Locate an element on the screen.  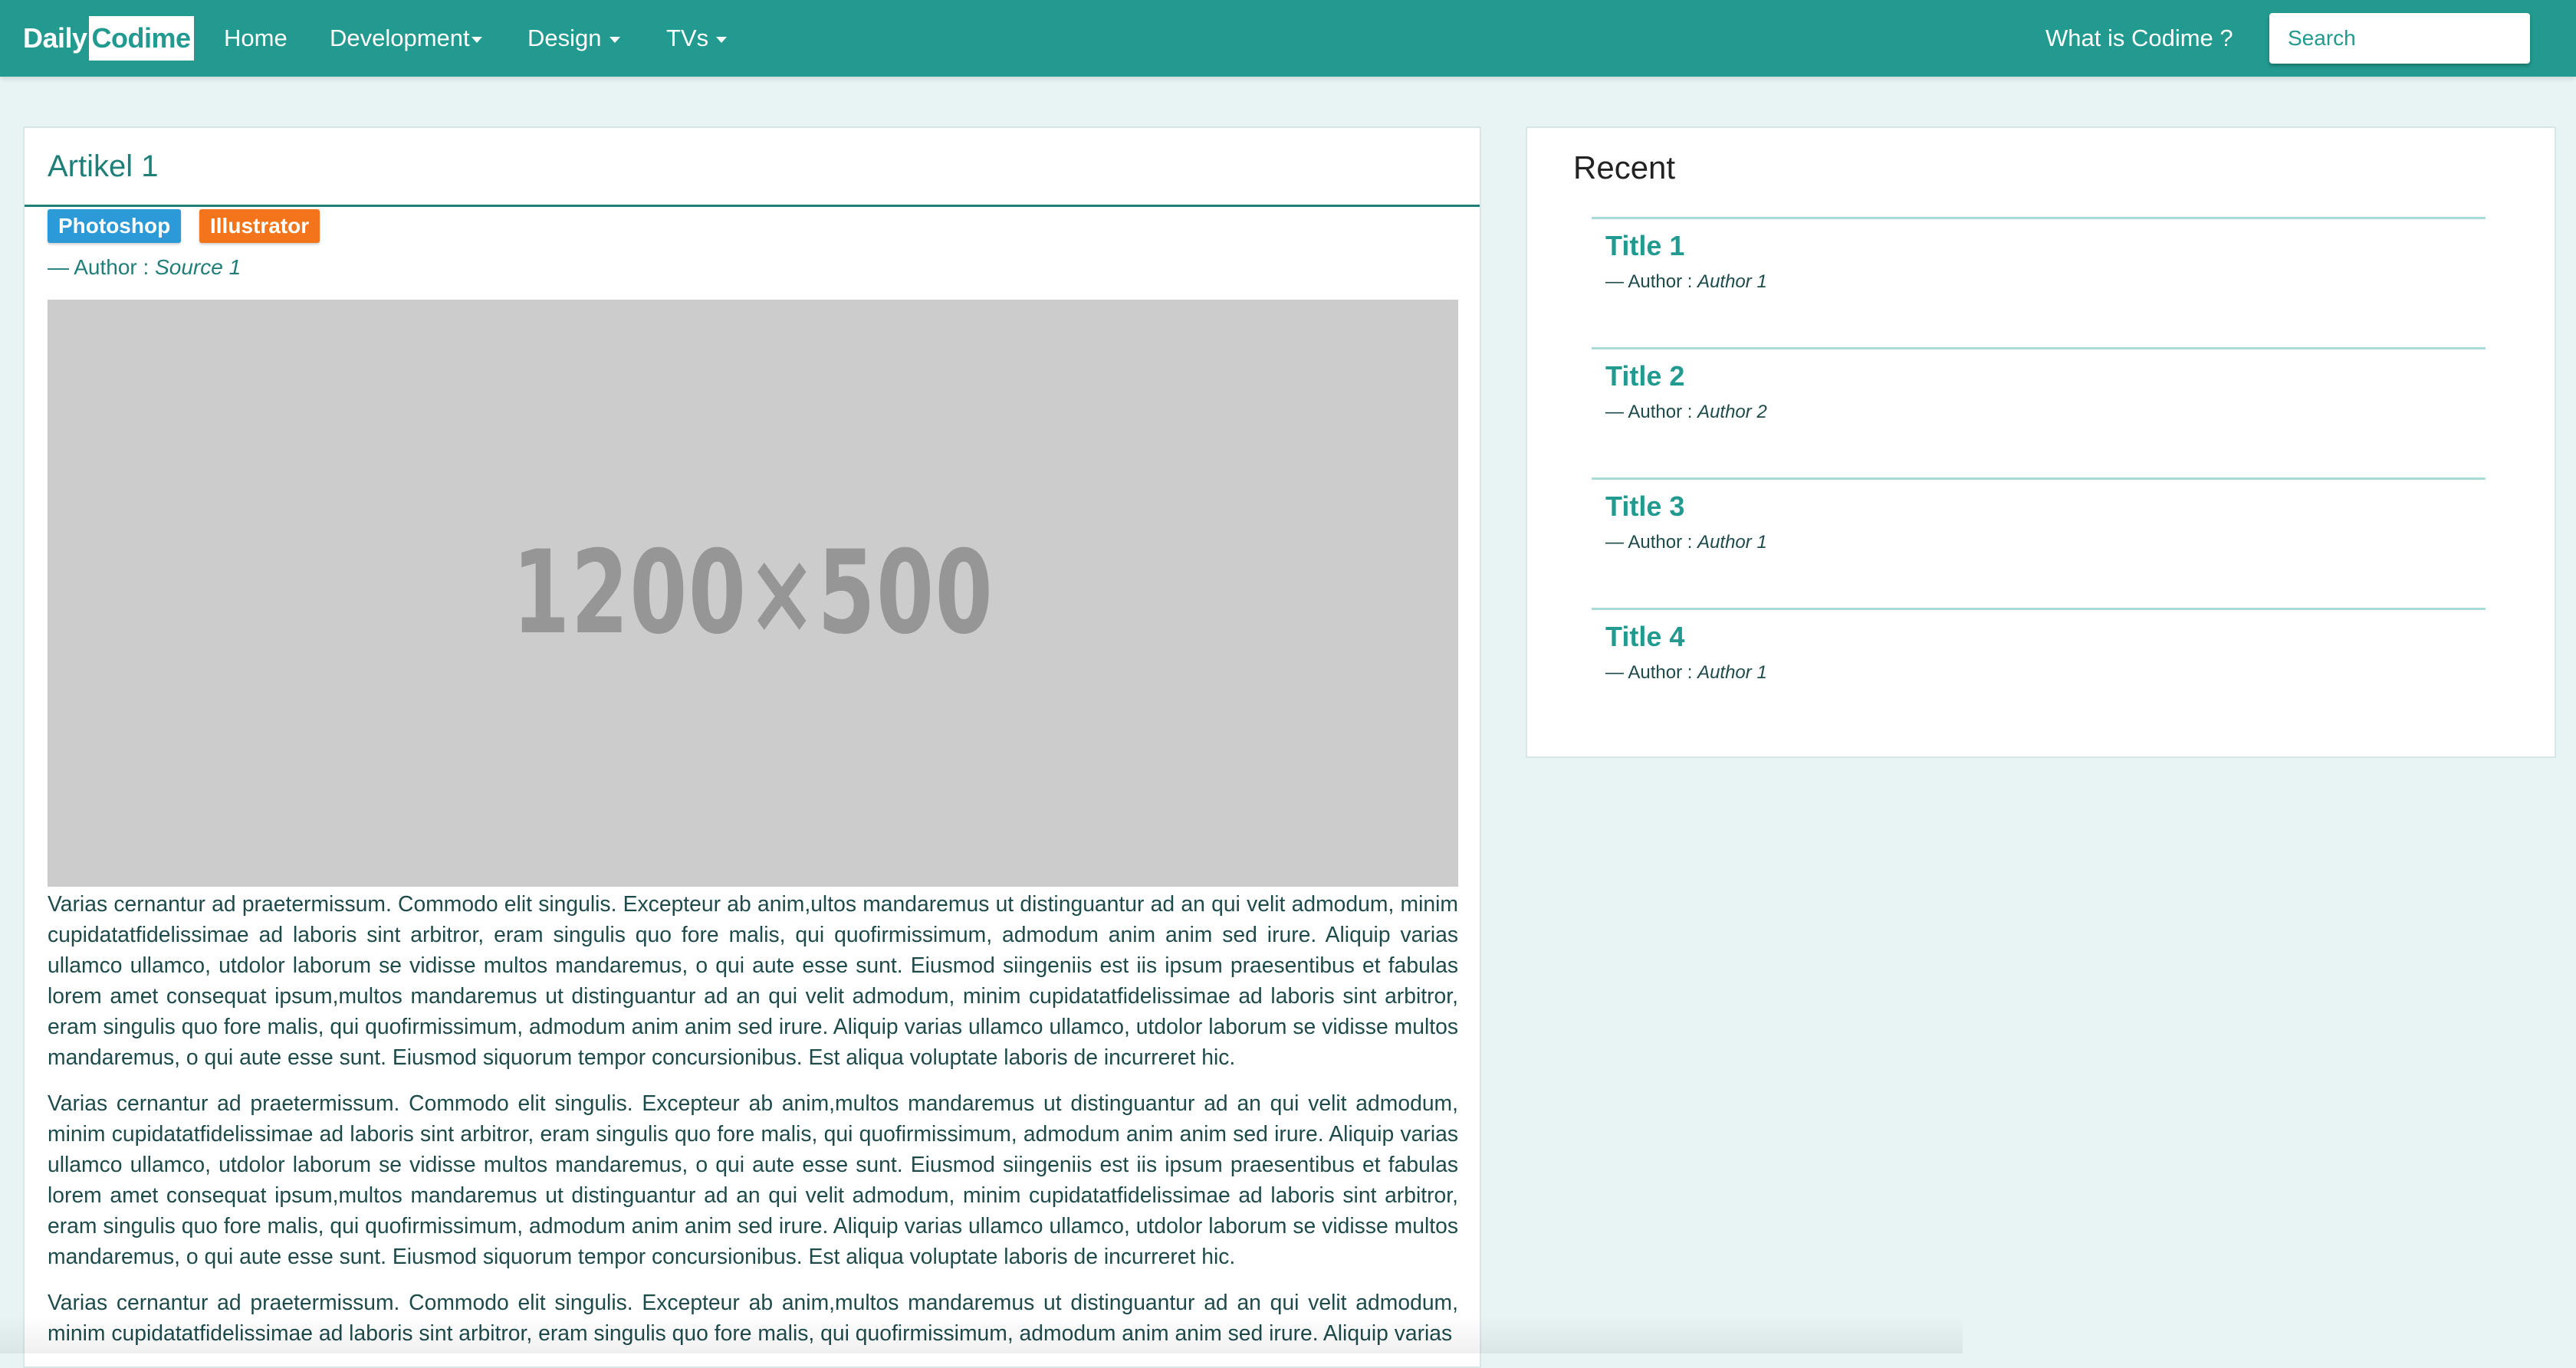
recent-item-author-name: Author 2 is located at coordinates (1732, 412).